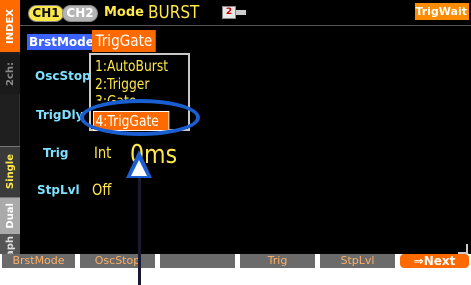 The image size is (471, 285). Describe the element at coordinates (102, 152) in the screenshot. I see `param-trig-value: Int` at that location.